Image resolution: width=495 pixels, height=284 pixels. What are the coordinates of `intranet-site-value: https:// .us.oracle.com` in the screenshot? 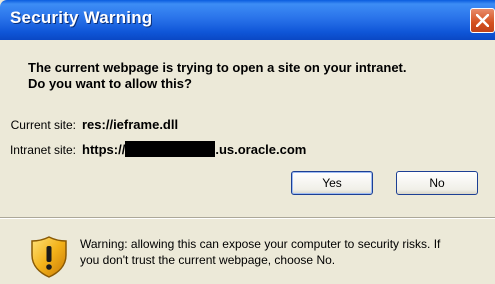 It's located at (194, 149).